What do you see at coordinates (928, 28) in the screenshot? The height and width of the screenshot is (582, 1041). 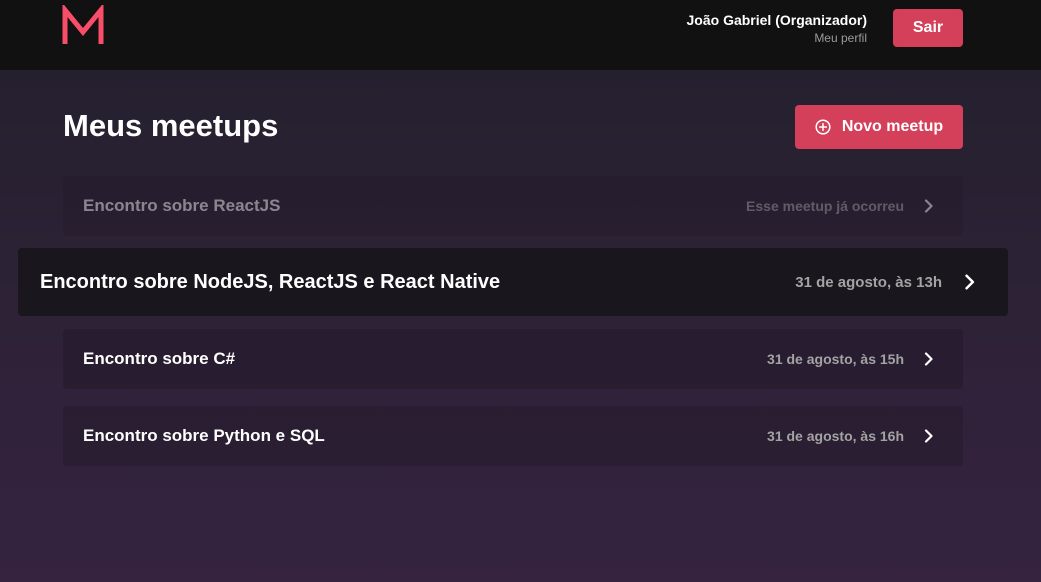 I see `logout-button: Sair` at bounding box center [928, 28].